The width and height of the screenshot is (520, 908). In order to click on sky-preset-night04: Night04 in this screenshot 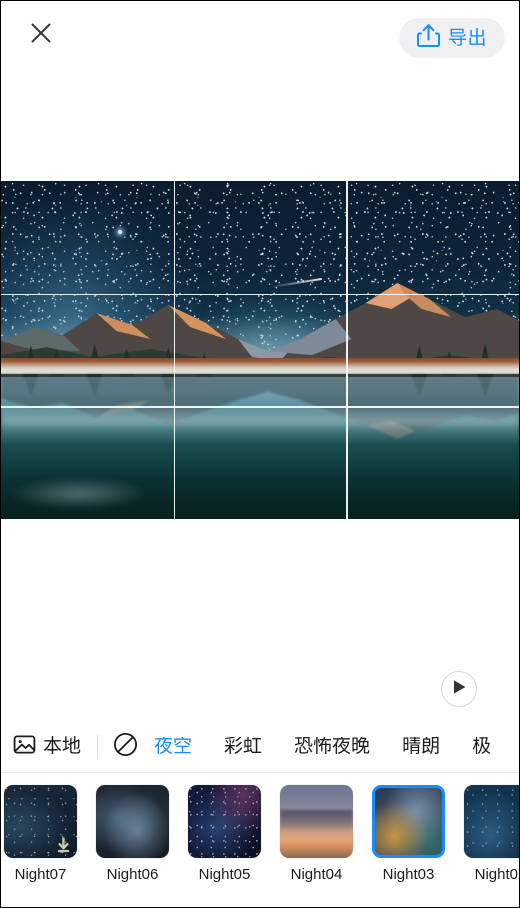, I will do `click(316, 833)`.